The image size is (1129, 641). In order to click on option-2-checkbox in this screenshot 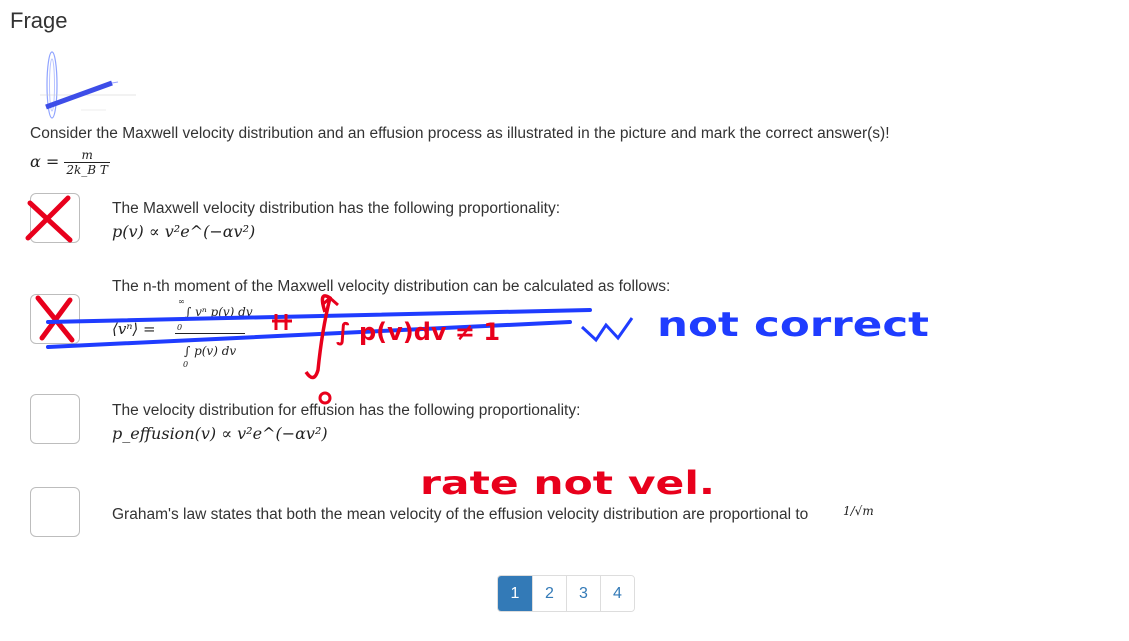, I will do `click(55, 319)`.